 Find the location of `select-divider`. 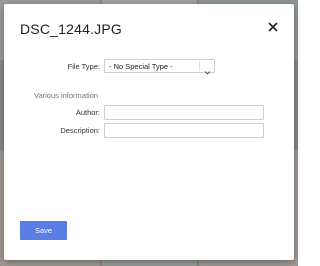

select-divider is located at coordinates (199, 66).